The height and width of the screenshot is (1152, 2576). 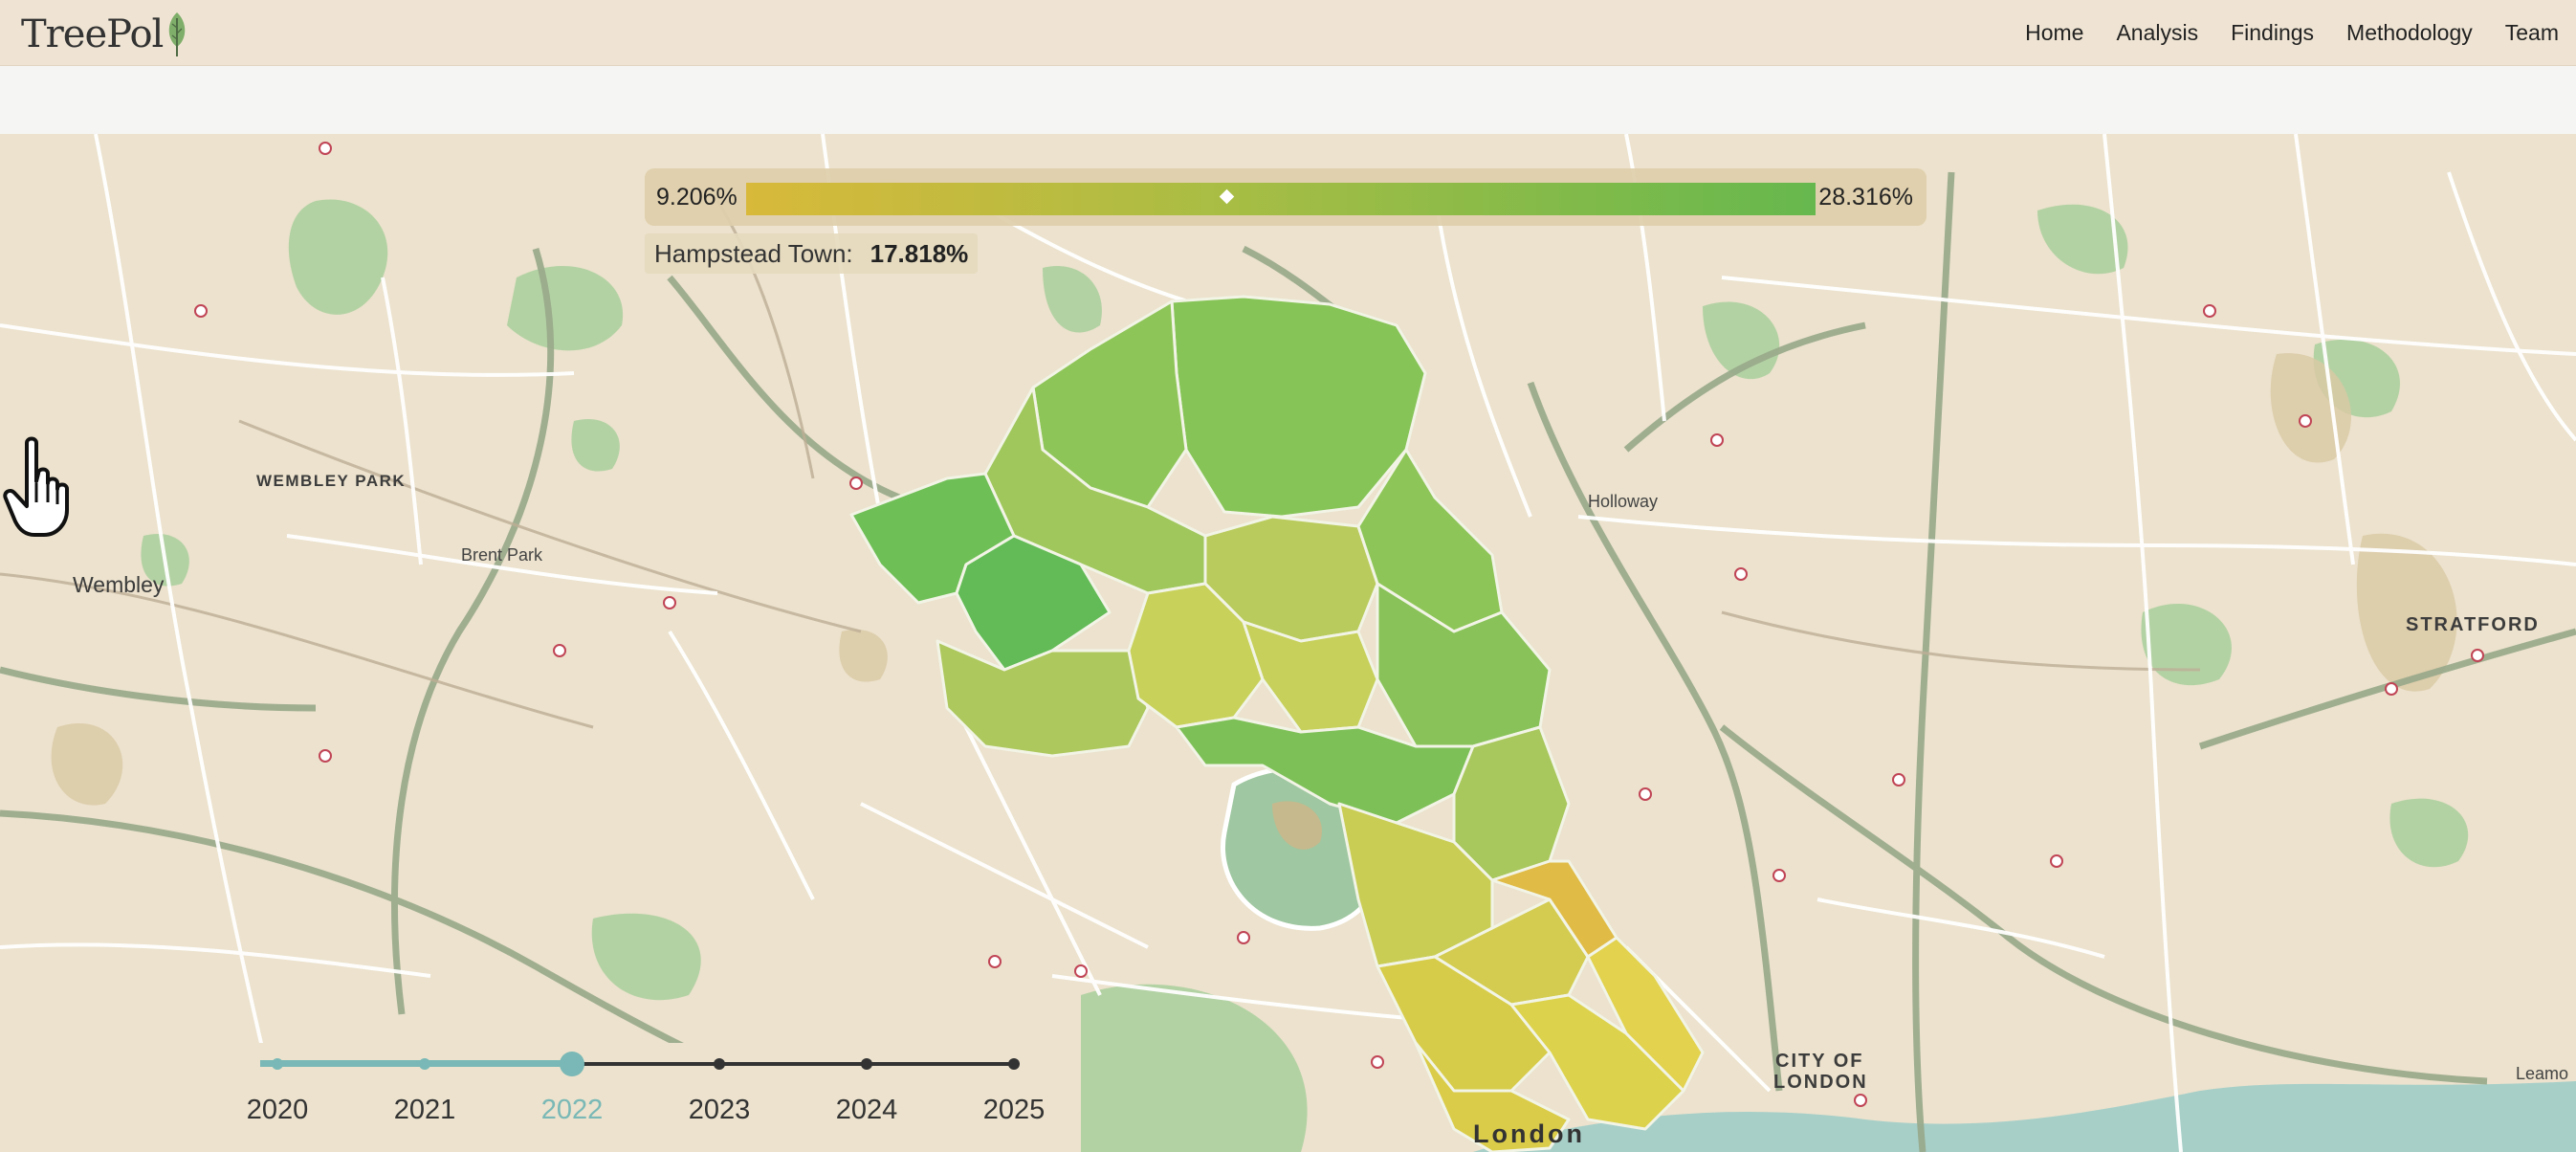 What do you see at coordinates (920, 253) in the screenshot?
I see `tooltip-value: 17.818%` at bounding box center [920, 253].